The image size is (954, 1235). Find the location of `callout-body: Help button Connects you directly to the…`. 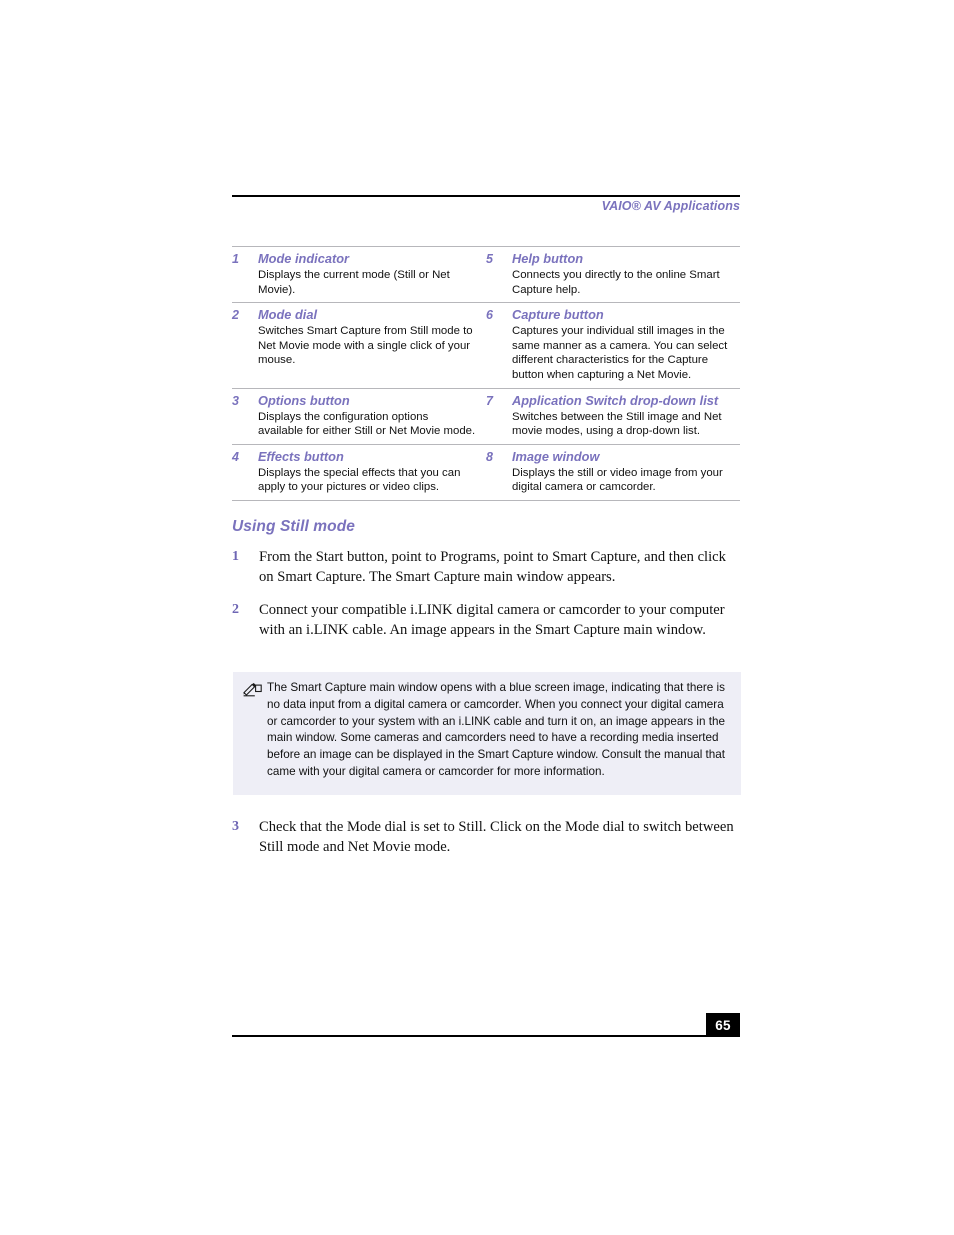

callout-body: Help button Connects you directly to the… is located at coordinates (626, 273).